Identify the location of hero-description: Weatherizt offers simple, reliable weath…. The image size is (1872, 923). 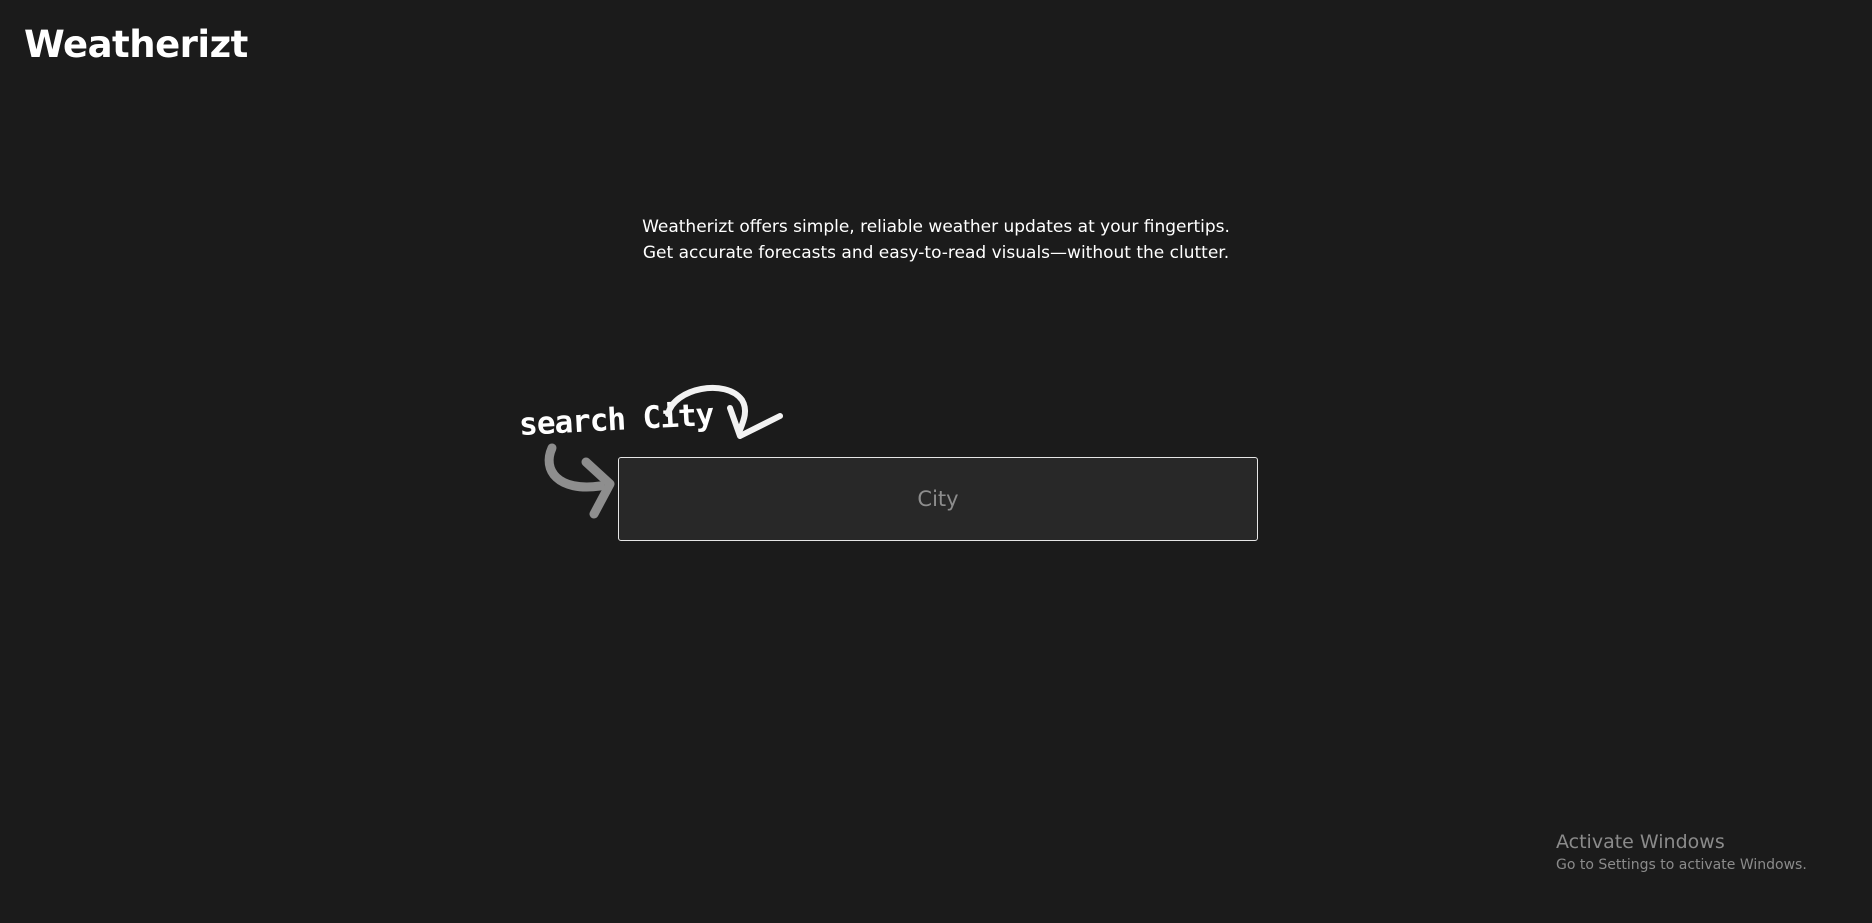
(936, 240).